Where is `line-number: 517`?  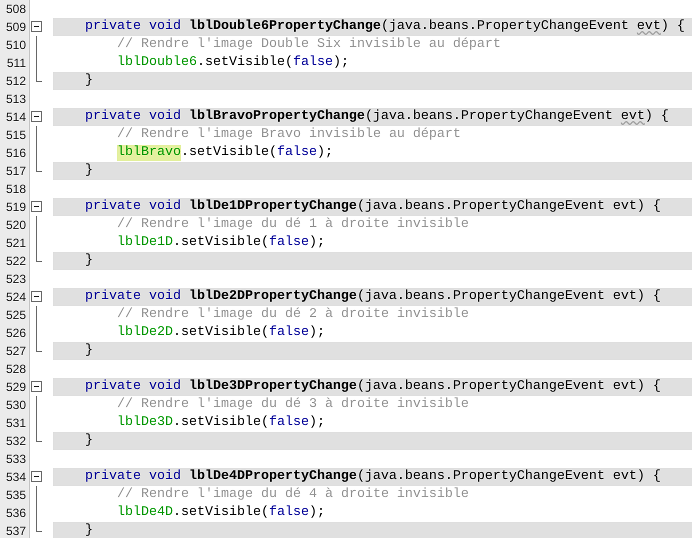 line-number: 517 is located at coordinates (15, 171).